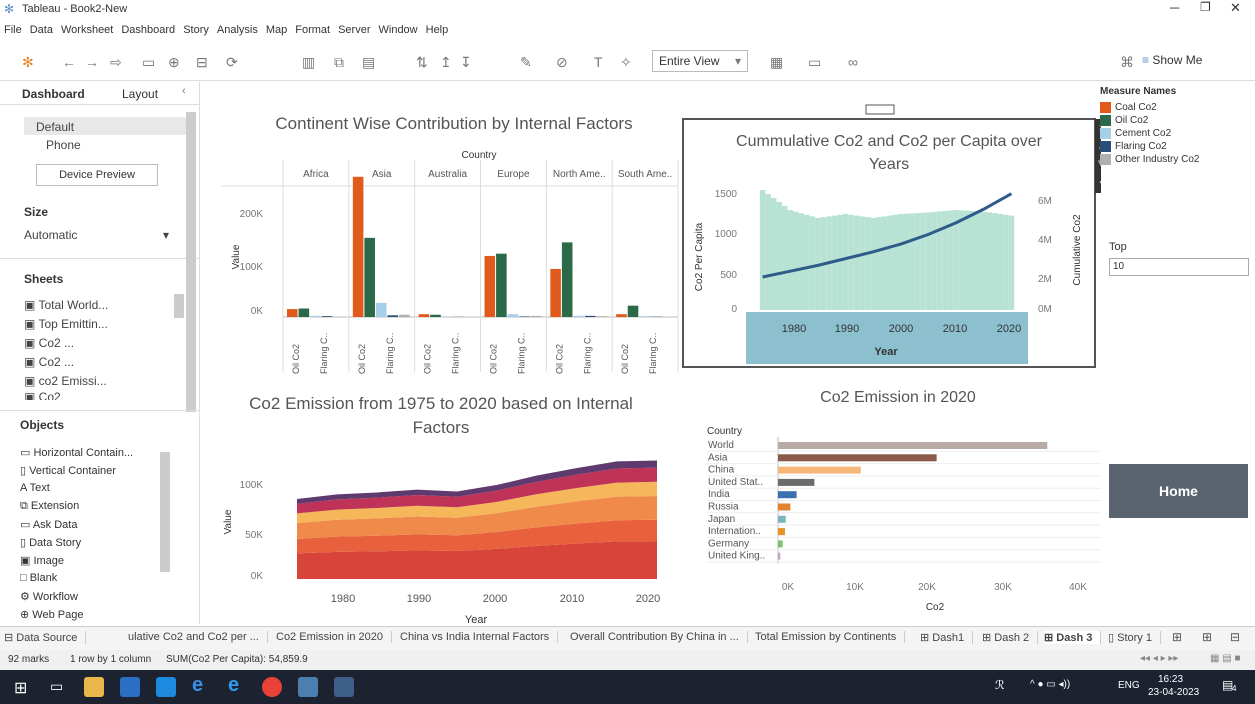 The image size is (1255, 704). What do you see at coordinates (1235, 637) in the screenshot?
I see `new-story-icon: ⊟` at bounding box center [1235, 637].